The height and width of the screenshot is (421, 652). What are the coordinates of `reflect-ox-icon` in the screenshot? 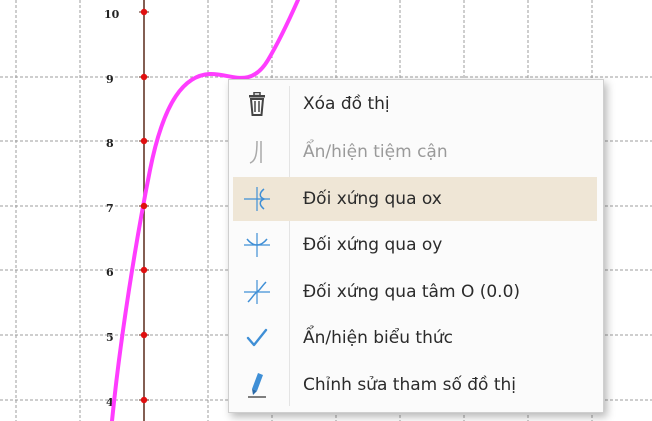 It's located at (257, 199).